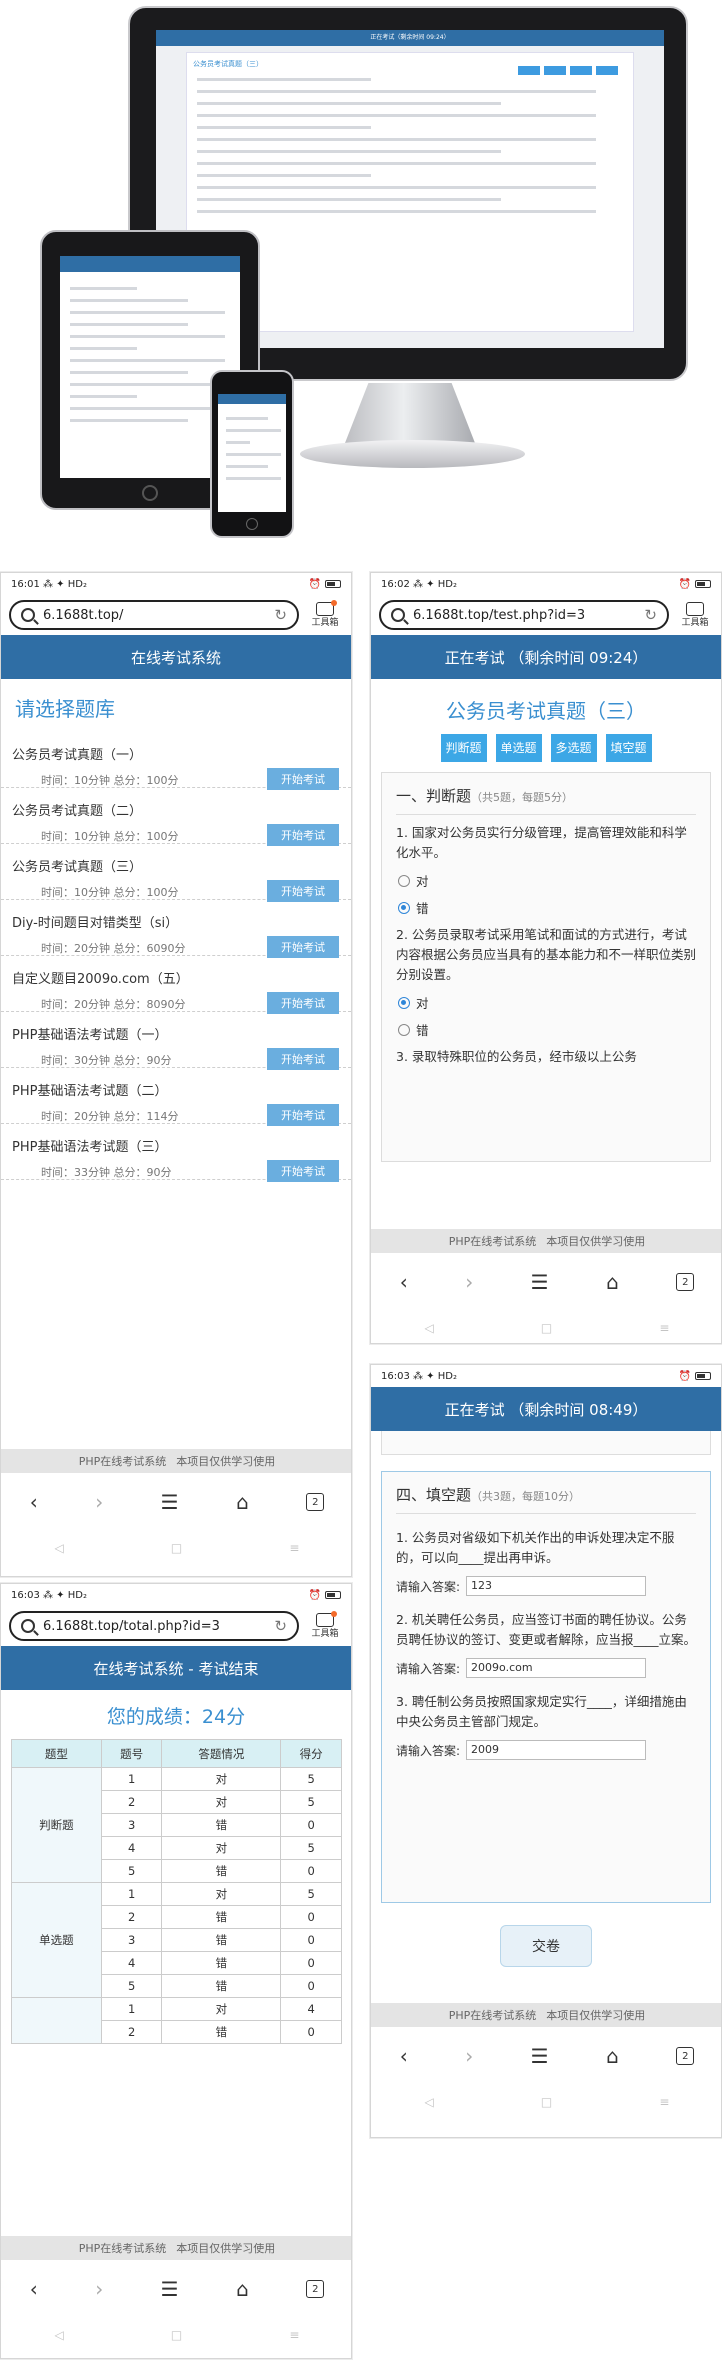 The image size is (722, 2362). I want to click on address-bar: 6.1688t.top/total.php?id=3 ↻, so click(154, 1626).